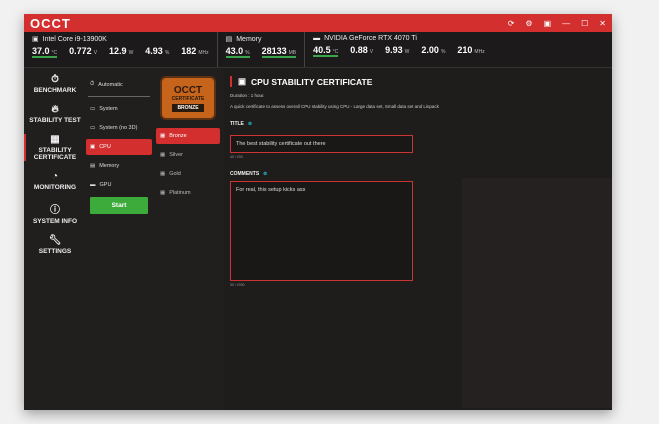  What do you see at coordinates (55, 210) in the screenshot?
I see `info-icon: ⓘ` at bounding box center [55, 210].